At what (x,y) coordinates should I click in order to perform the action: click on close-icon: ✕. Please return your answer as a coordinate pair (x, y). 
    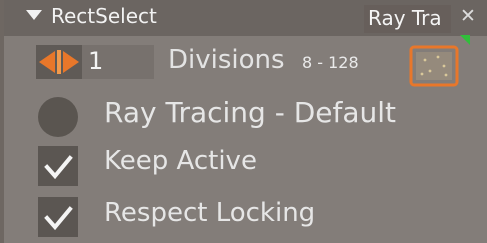
    Looking at the image, I should click on (468, 16).